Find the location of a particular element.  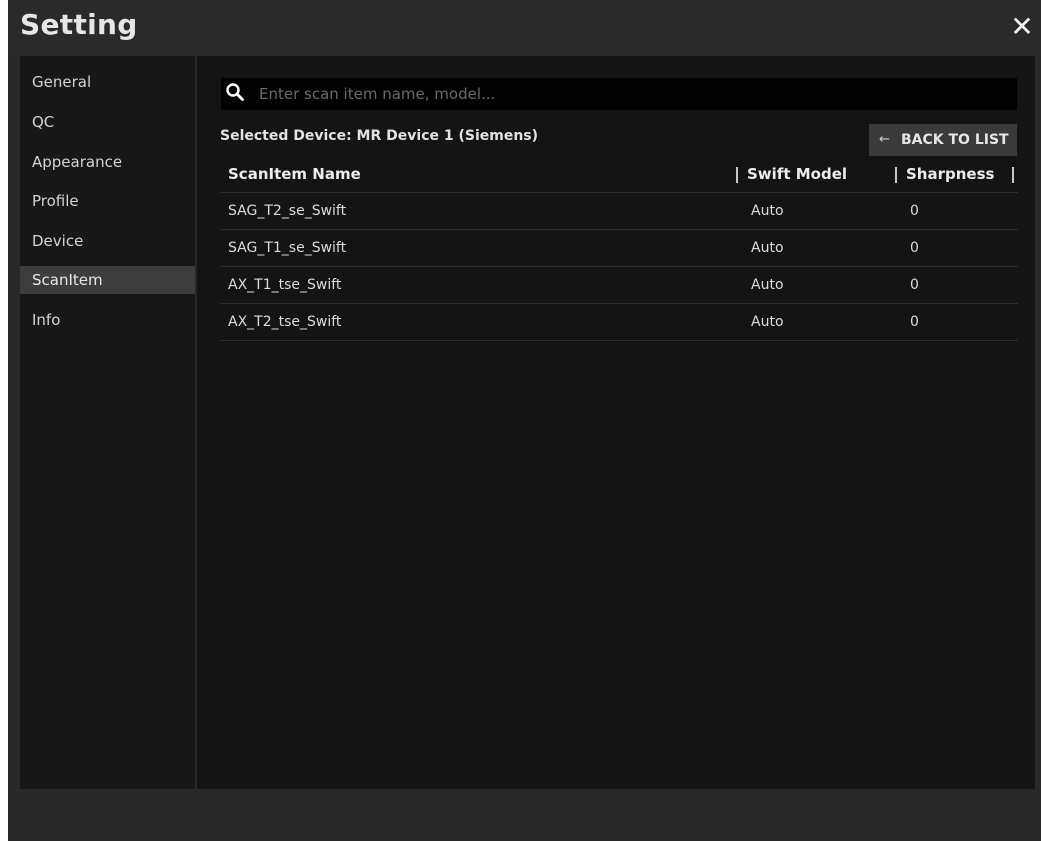

scanitem-name-cell: SAG_T1_se_Swift is located at coordinates (287, 248).